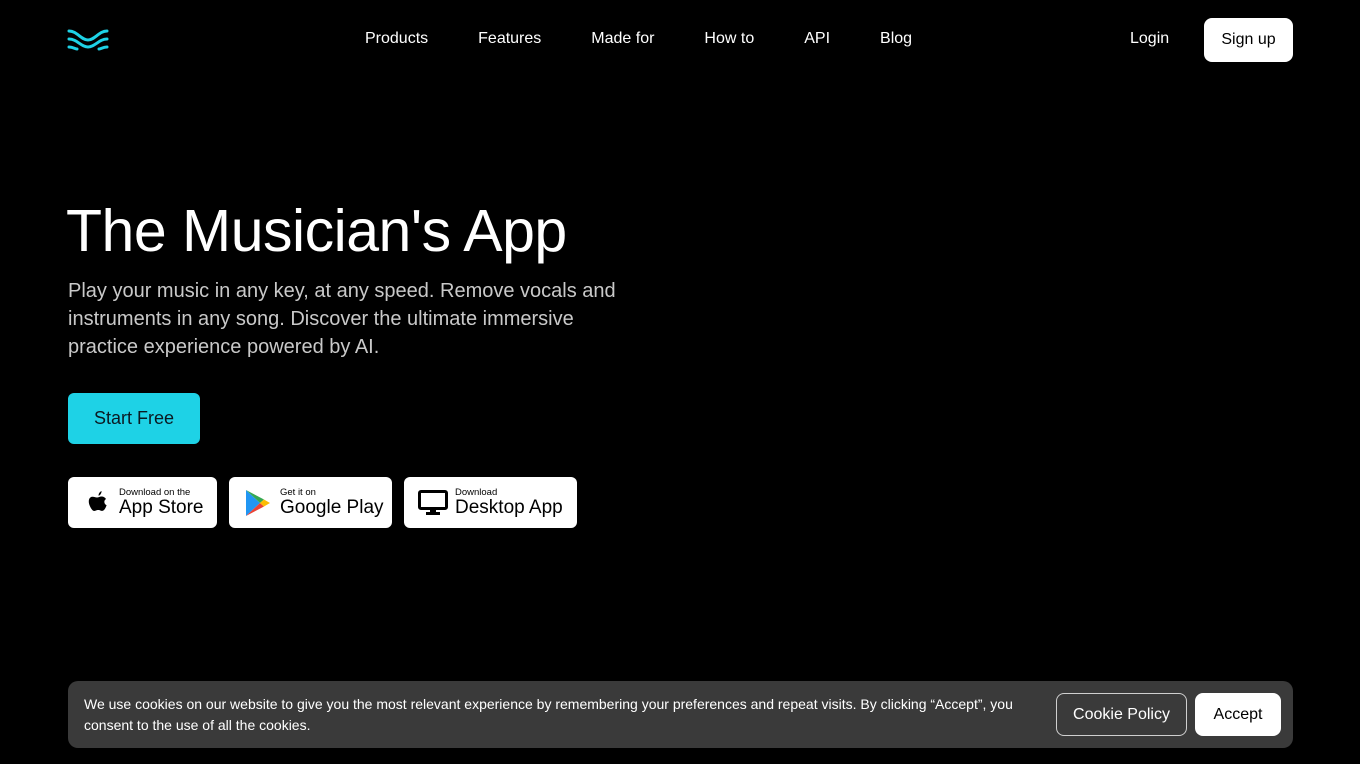 Image resolution: width=1360 pixels, height=764 pixels. I want to click on desktop-small-text: Download, so click(476, 492).